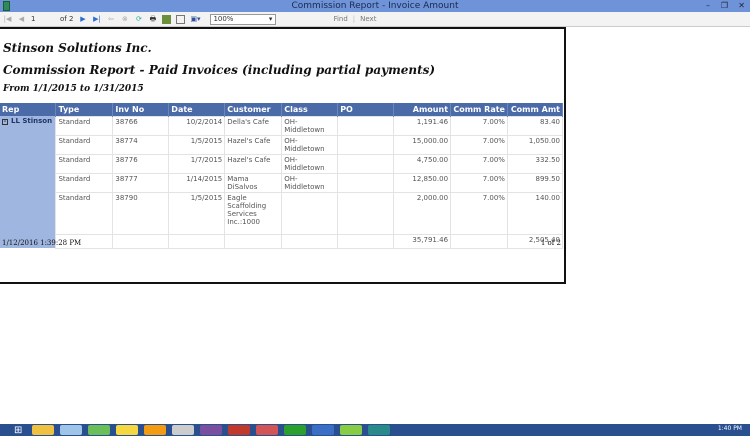 The height and width of the screenshot is (436, 750). What do you see at coordinates (535, 163) in the screenshot?
I see `cell-comm: 332.50` at bounding box center [535, 163].